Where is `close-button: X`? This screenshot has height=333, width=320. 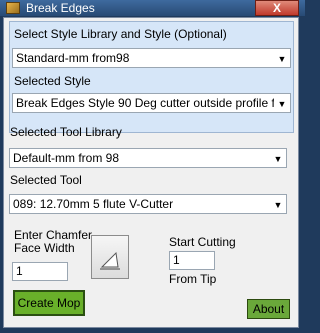
close-button: X is located at coordinates (277, 8).